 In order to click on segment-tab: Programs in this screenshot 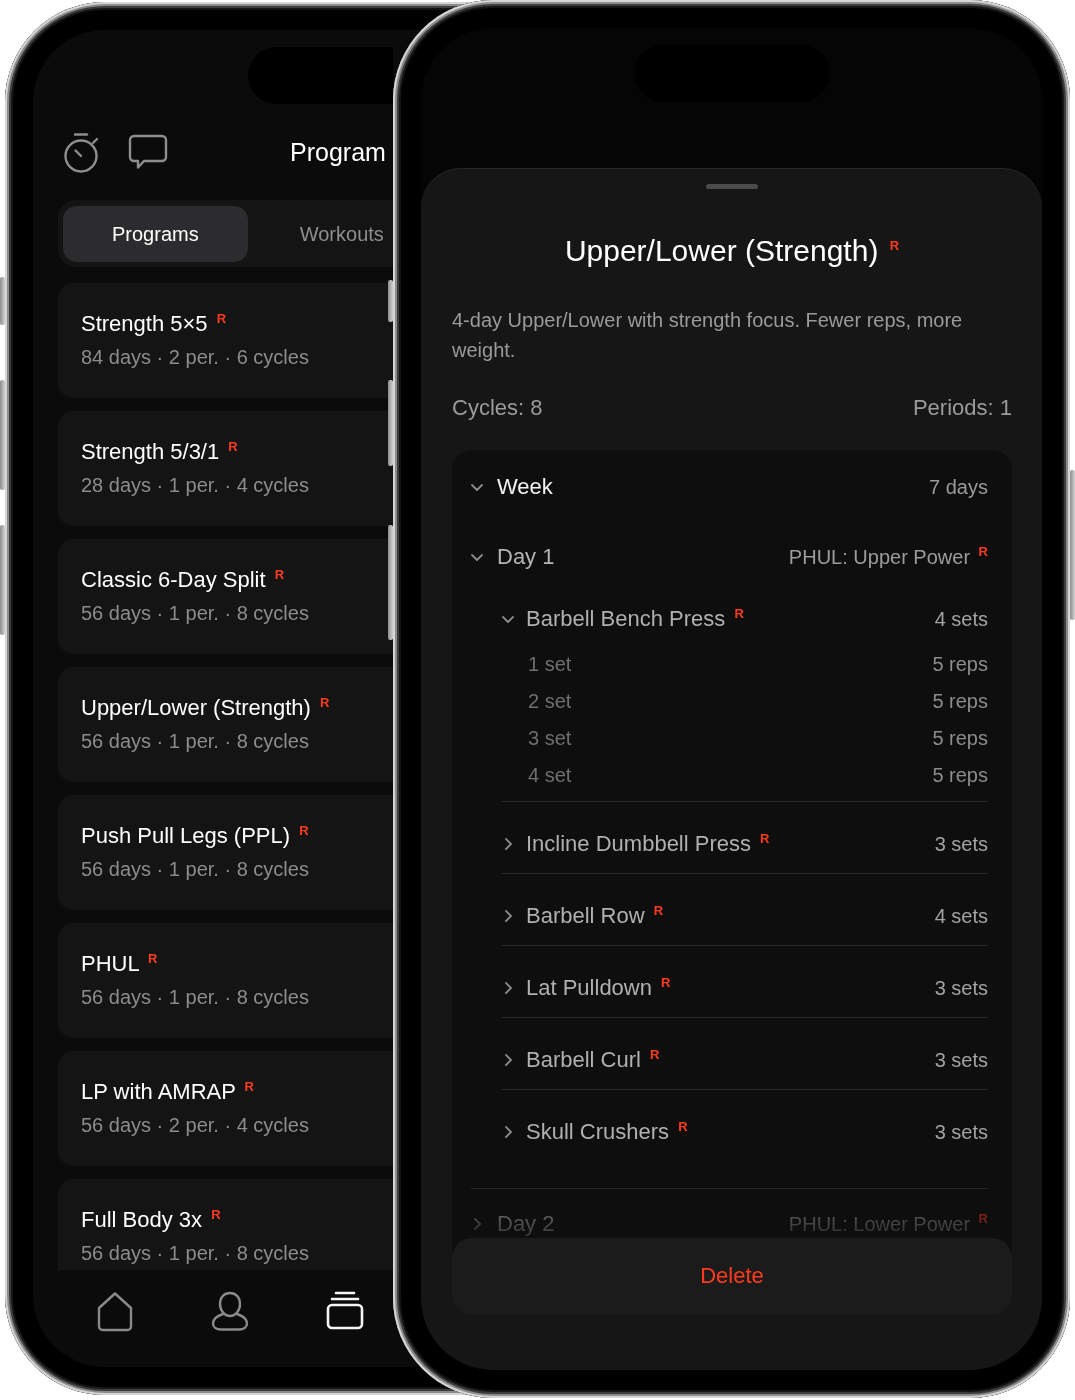, I will do `click(155, 234)`.